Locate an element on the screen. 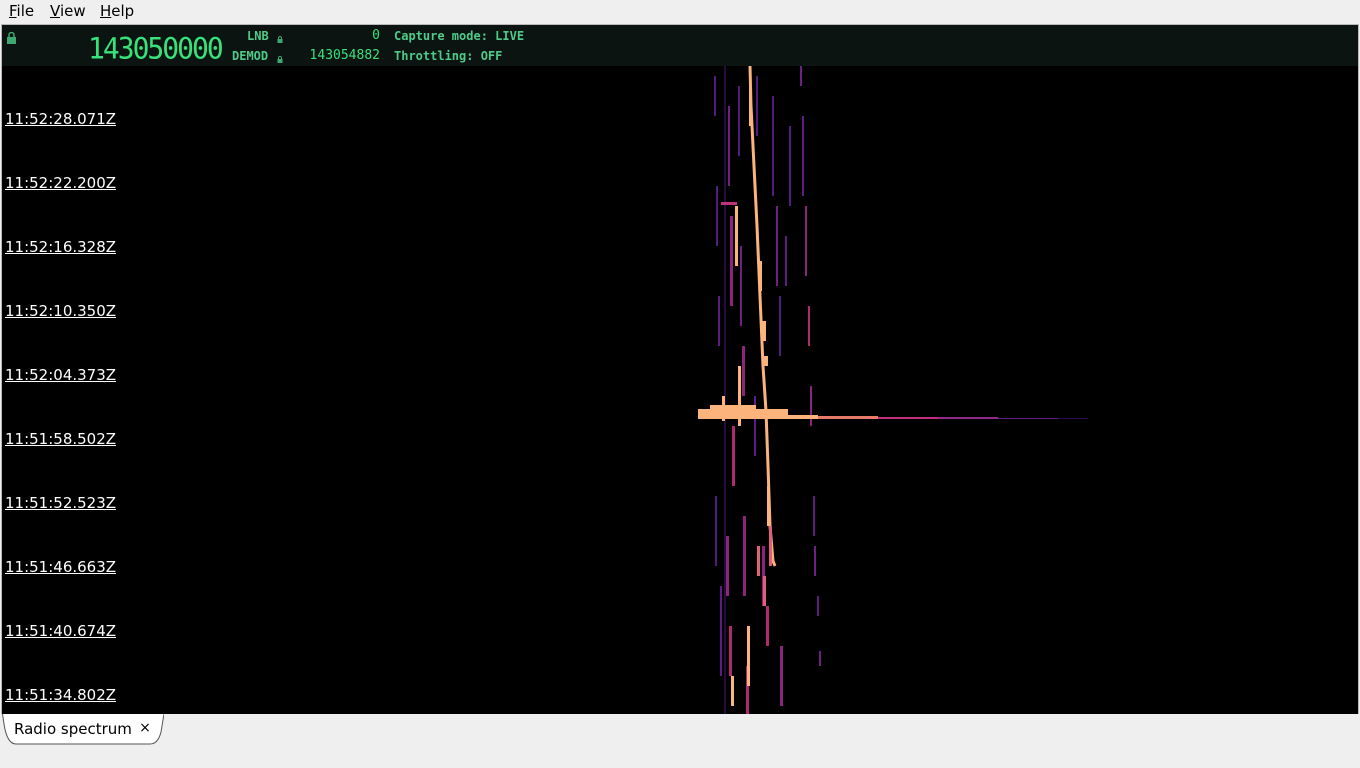  close-icon: × is located at coordinates (145, 728).